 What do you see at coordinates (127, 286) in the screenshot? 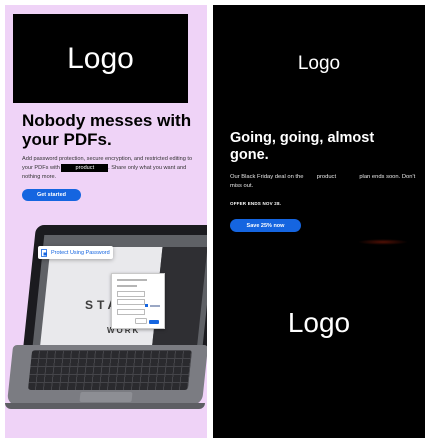
I see `dialog-text-line` at bounding box center [127, 286].